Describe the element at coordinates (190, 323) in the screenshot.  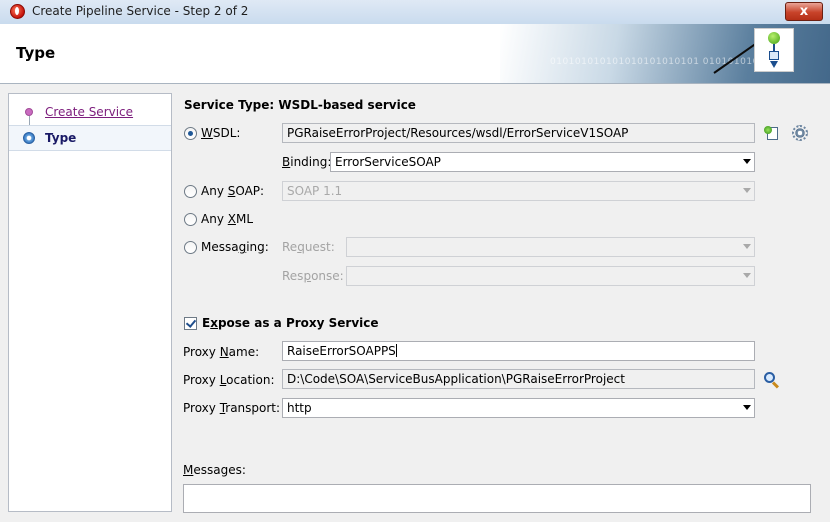
I see `expose-proxy-checkbox` at that location.